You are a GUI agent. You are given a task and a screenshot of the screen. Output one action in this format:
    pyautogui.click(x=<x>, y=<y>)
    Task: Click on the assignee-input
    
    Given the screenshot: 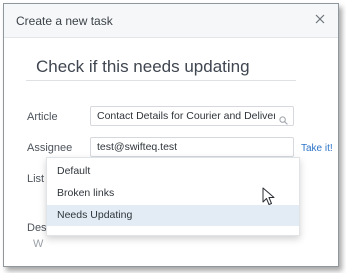 What is the action you would take?
    pyautogui.click(x=192, y=147)
    